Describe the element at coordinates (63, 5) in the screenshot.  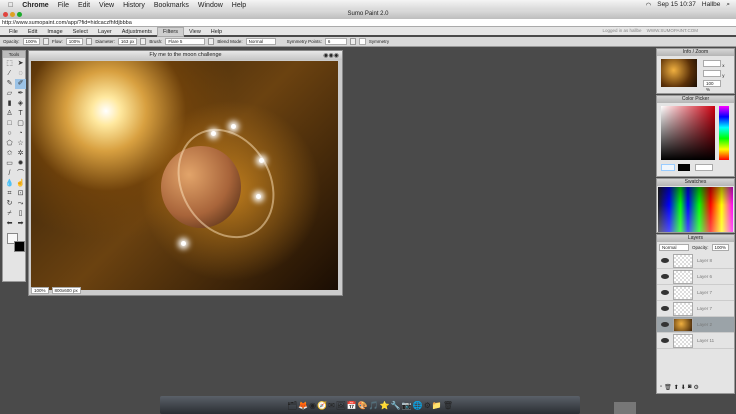
I see `mac-menu-file: File` at that location.